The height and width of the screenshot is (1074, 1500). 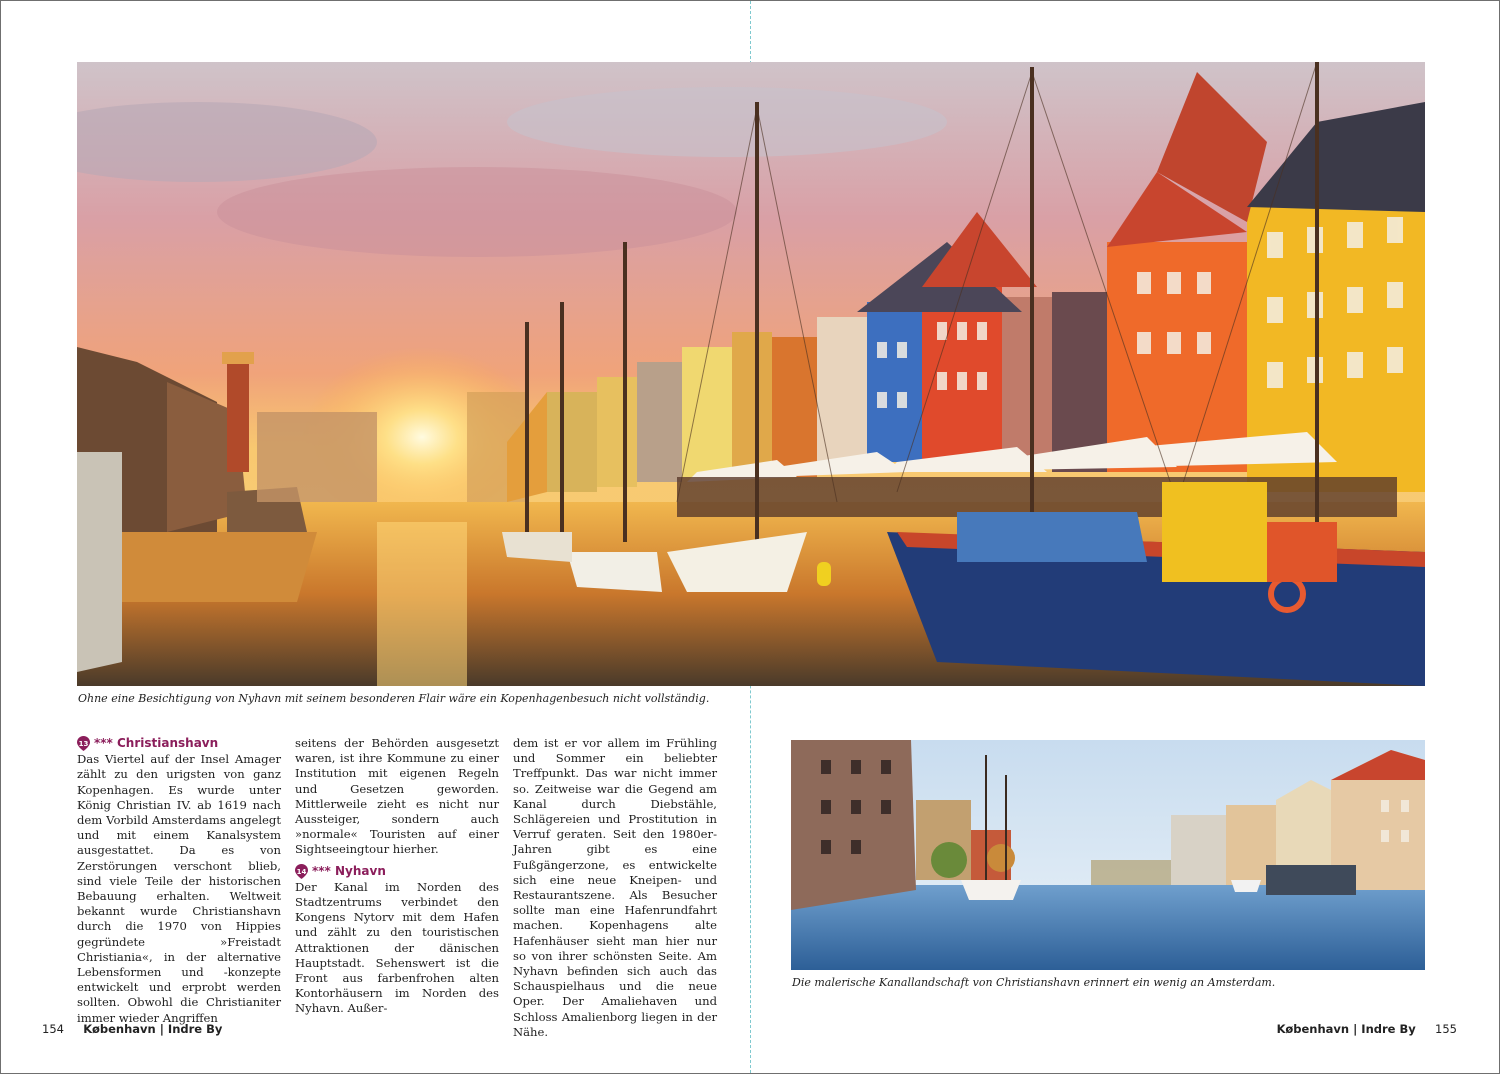 I want to click on christianshavn-photo, so click(x=1108, y=855).